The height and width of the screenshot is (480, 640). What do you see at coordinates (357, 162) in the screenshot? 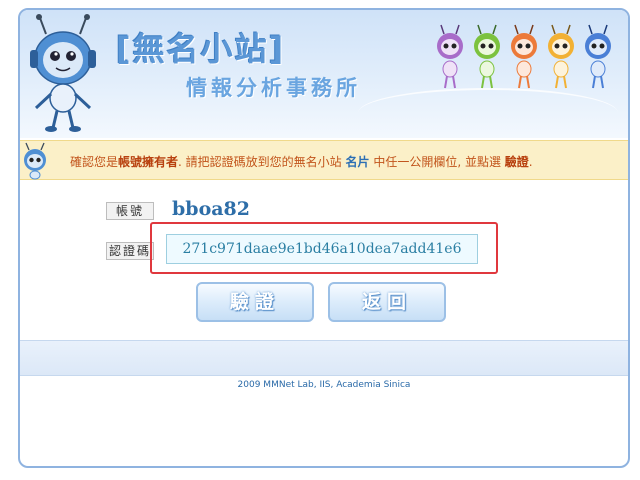
I see `notice-card-emphasis: 名片` at bounding box center [357, 162].